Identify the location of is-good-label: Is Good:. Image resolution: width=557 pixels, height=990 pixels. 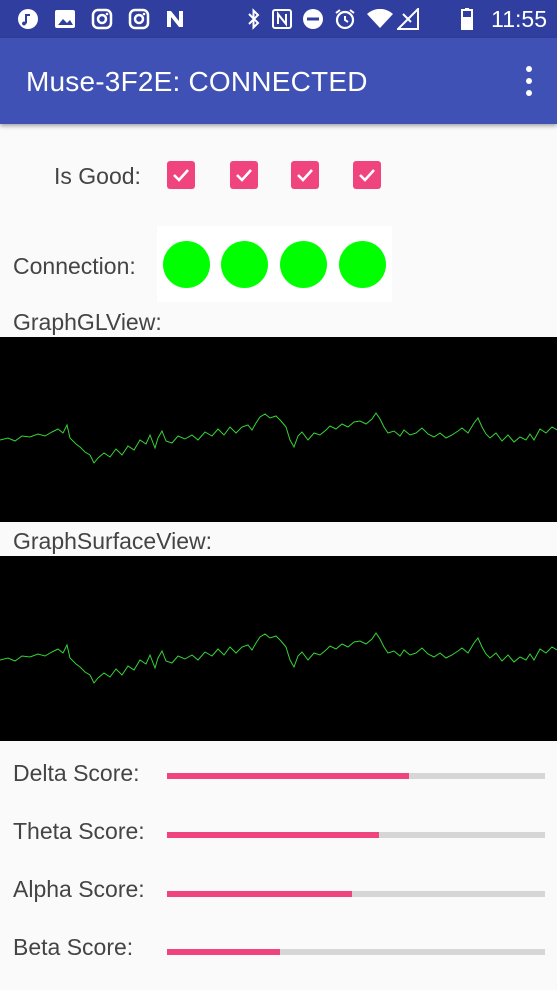
(97, 176).